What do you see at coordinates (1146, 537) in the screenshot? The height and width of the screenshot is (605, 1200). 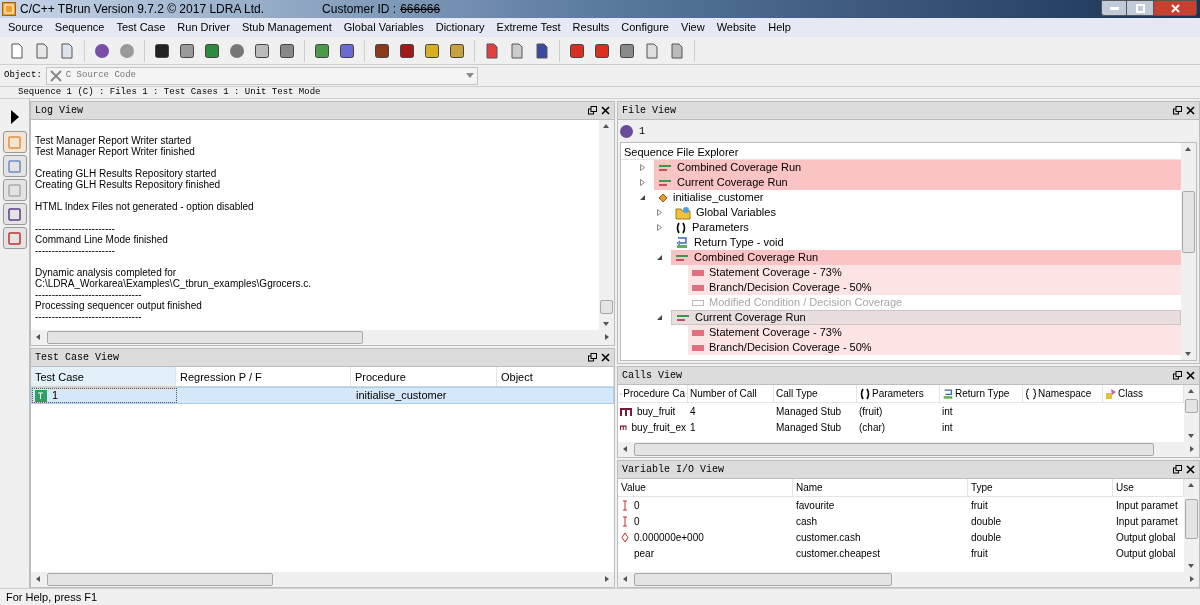 I see `table-cell-text: Output global` at bounding box center [1146, 537].